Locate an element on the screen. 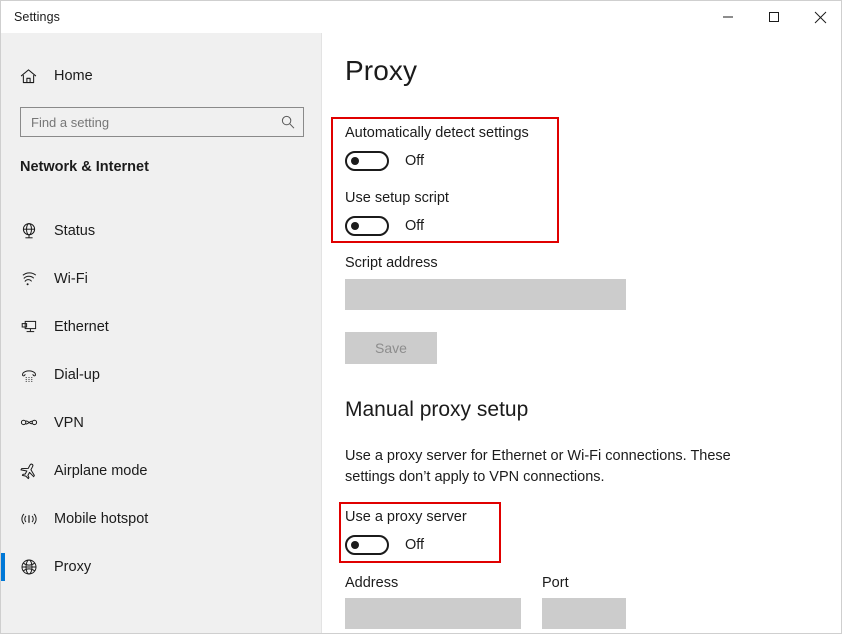  sidebar-item-label: VPN is located at coordinates (69, 423).